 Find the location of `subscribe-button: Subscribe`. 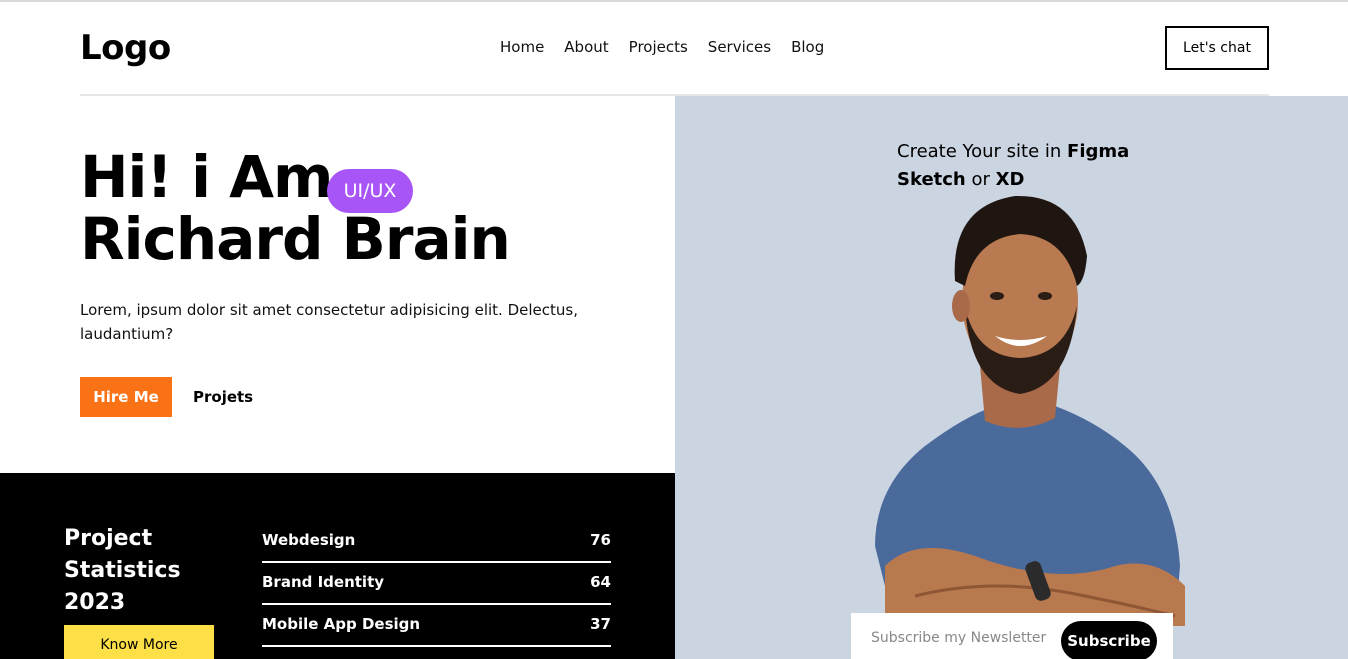

subscribe-button: Subscribe is located at coordinates (1109, 640).